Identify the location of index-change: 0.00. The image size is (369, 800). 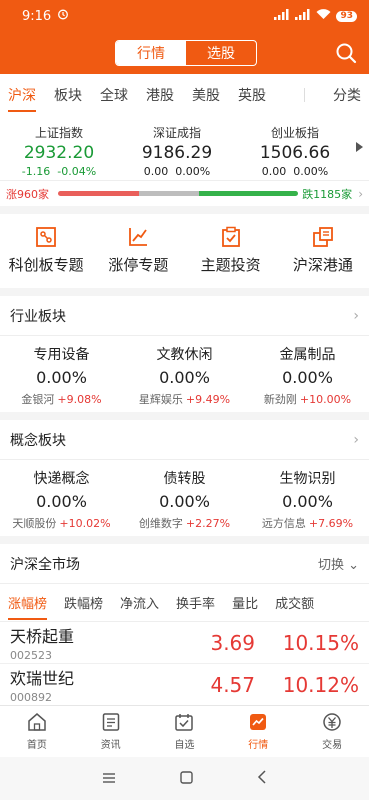
(274, 171).